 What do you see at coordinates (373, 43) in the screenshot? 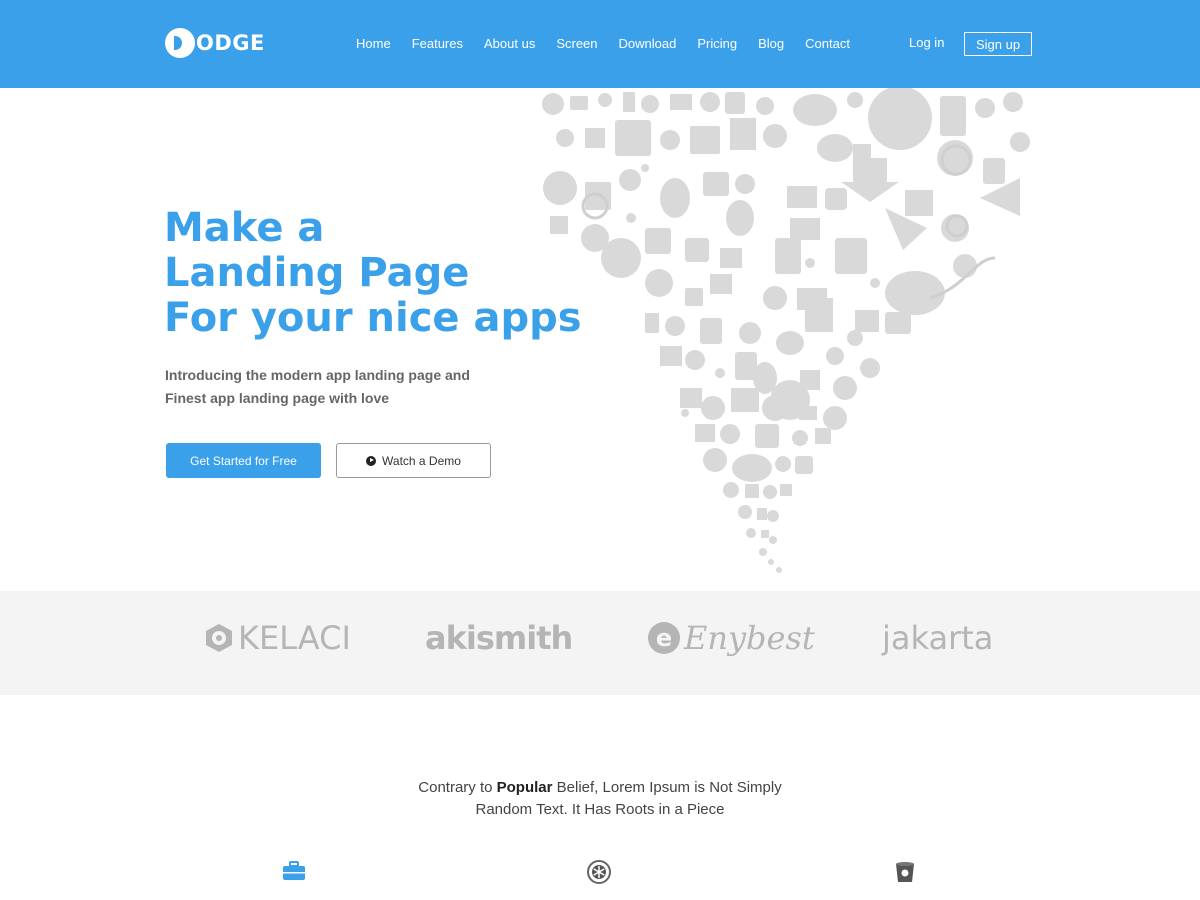
I see `nav-home: Home` at bounding box center [373, 43].